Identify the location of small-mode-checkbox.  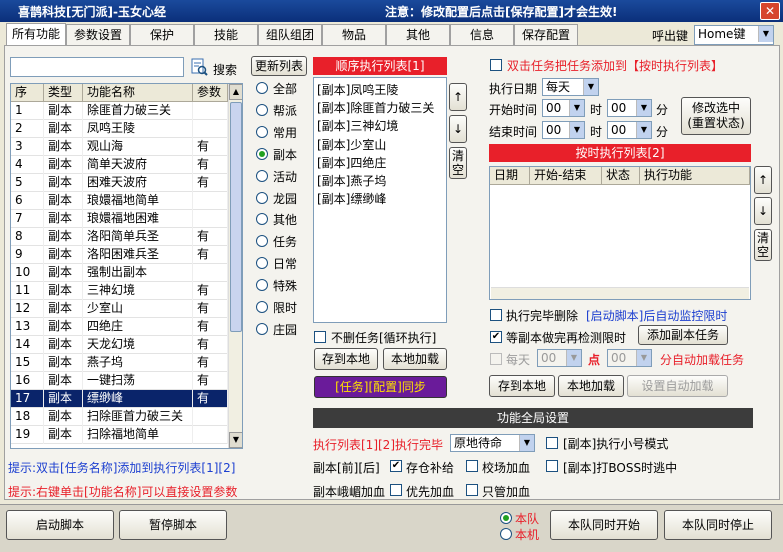
(552, 443).